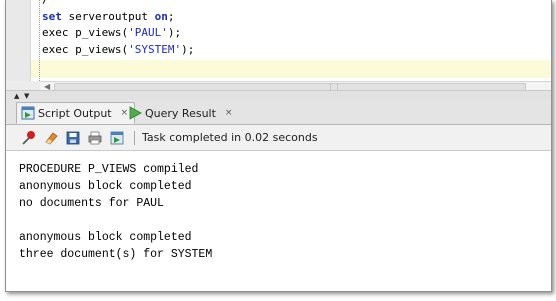 The width and height of the screenshot is (556, 301). I want to click on code-line: exec p_views('PAUL');, so click(112, 32).